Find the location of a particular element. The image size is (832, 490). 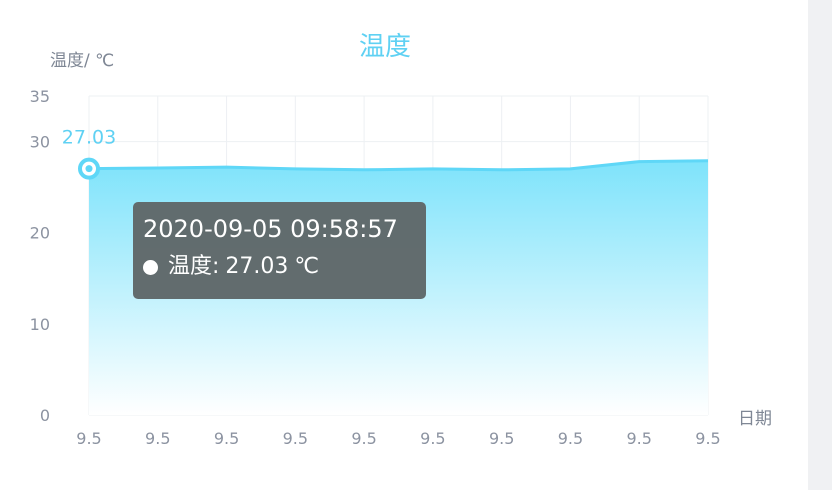

y-tick-label: 20 is located at coordinates (40, 233).